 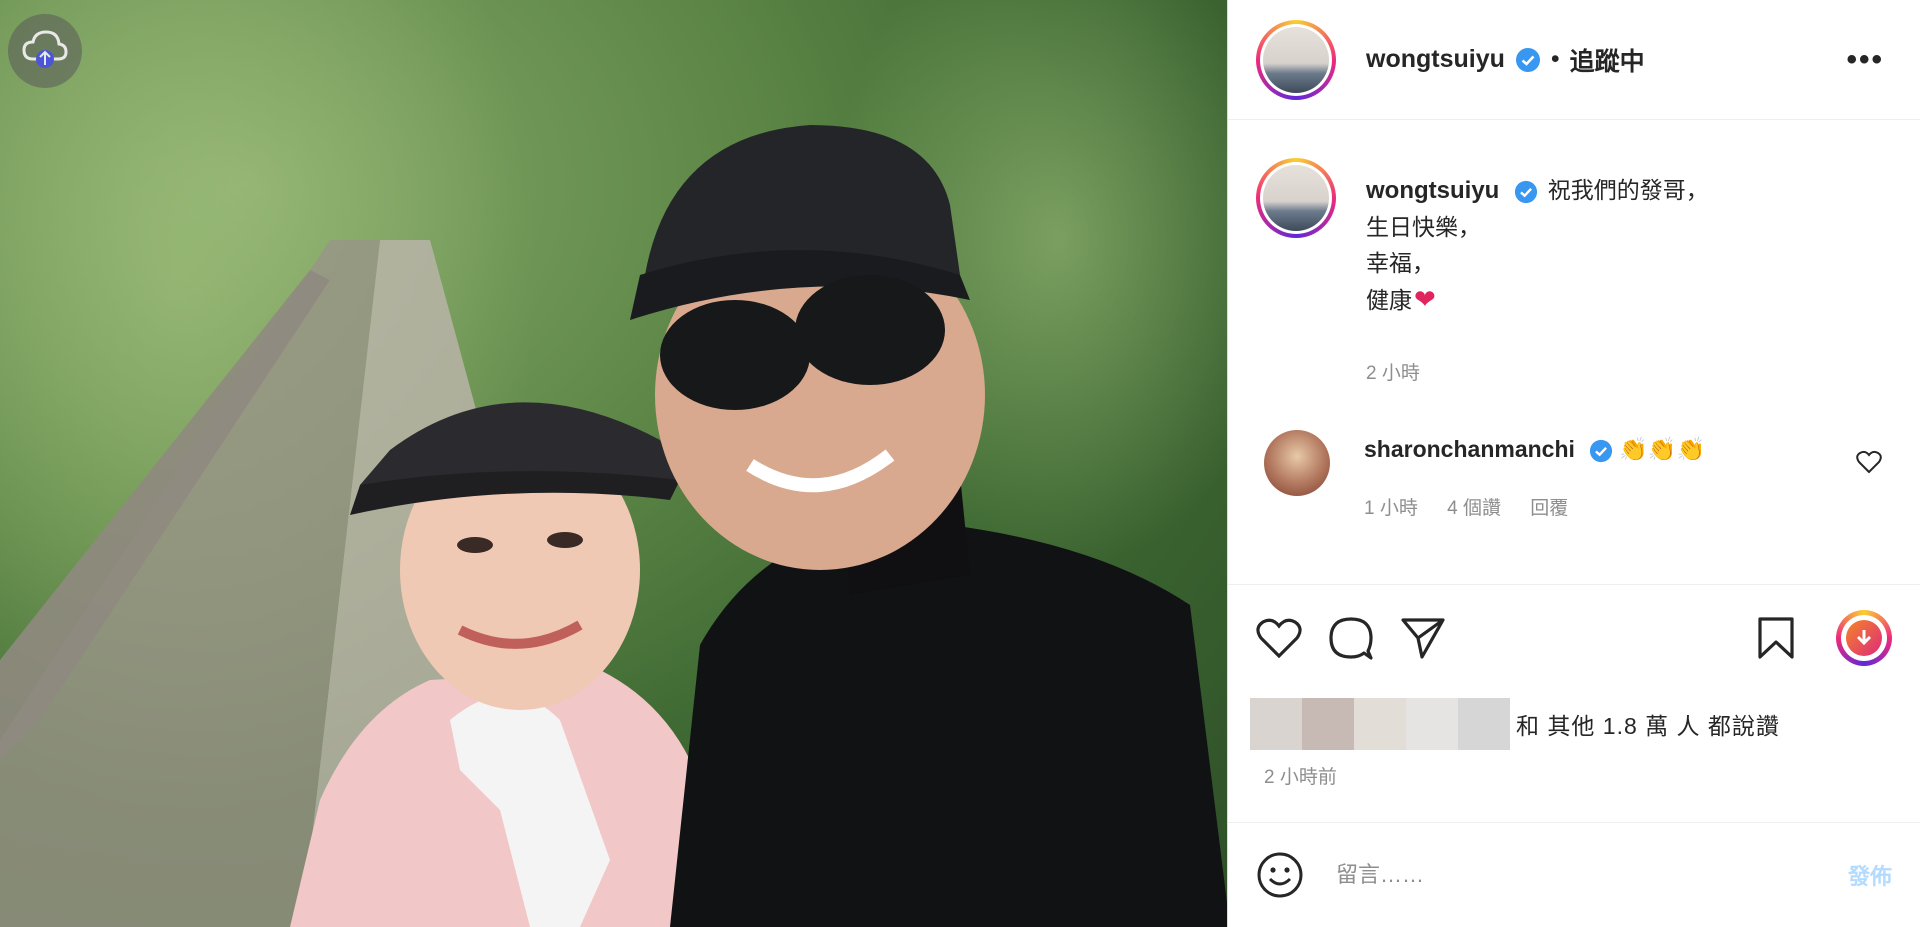 I want to click on caption-line: 祝我們的發哥，, so click(x=1628, y=190).